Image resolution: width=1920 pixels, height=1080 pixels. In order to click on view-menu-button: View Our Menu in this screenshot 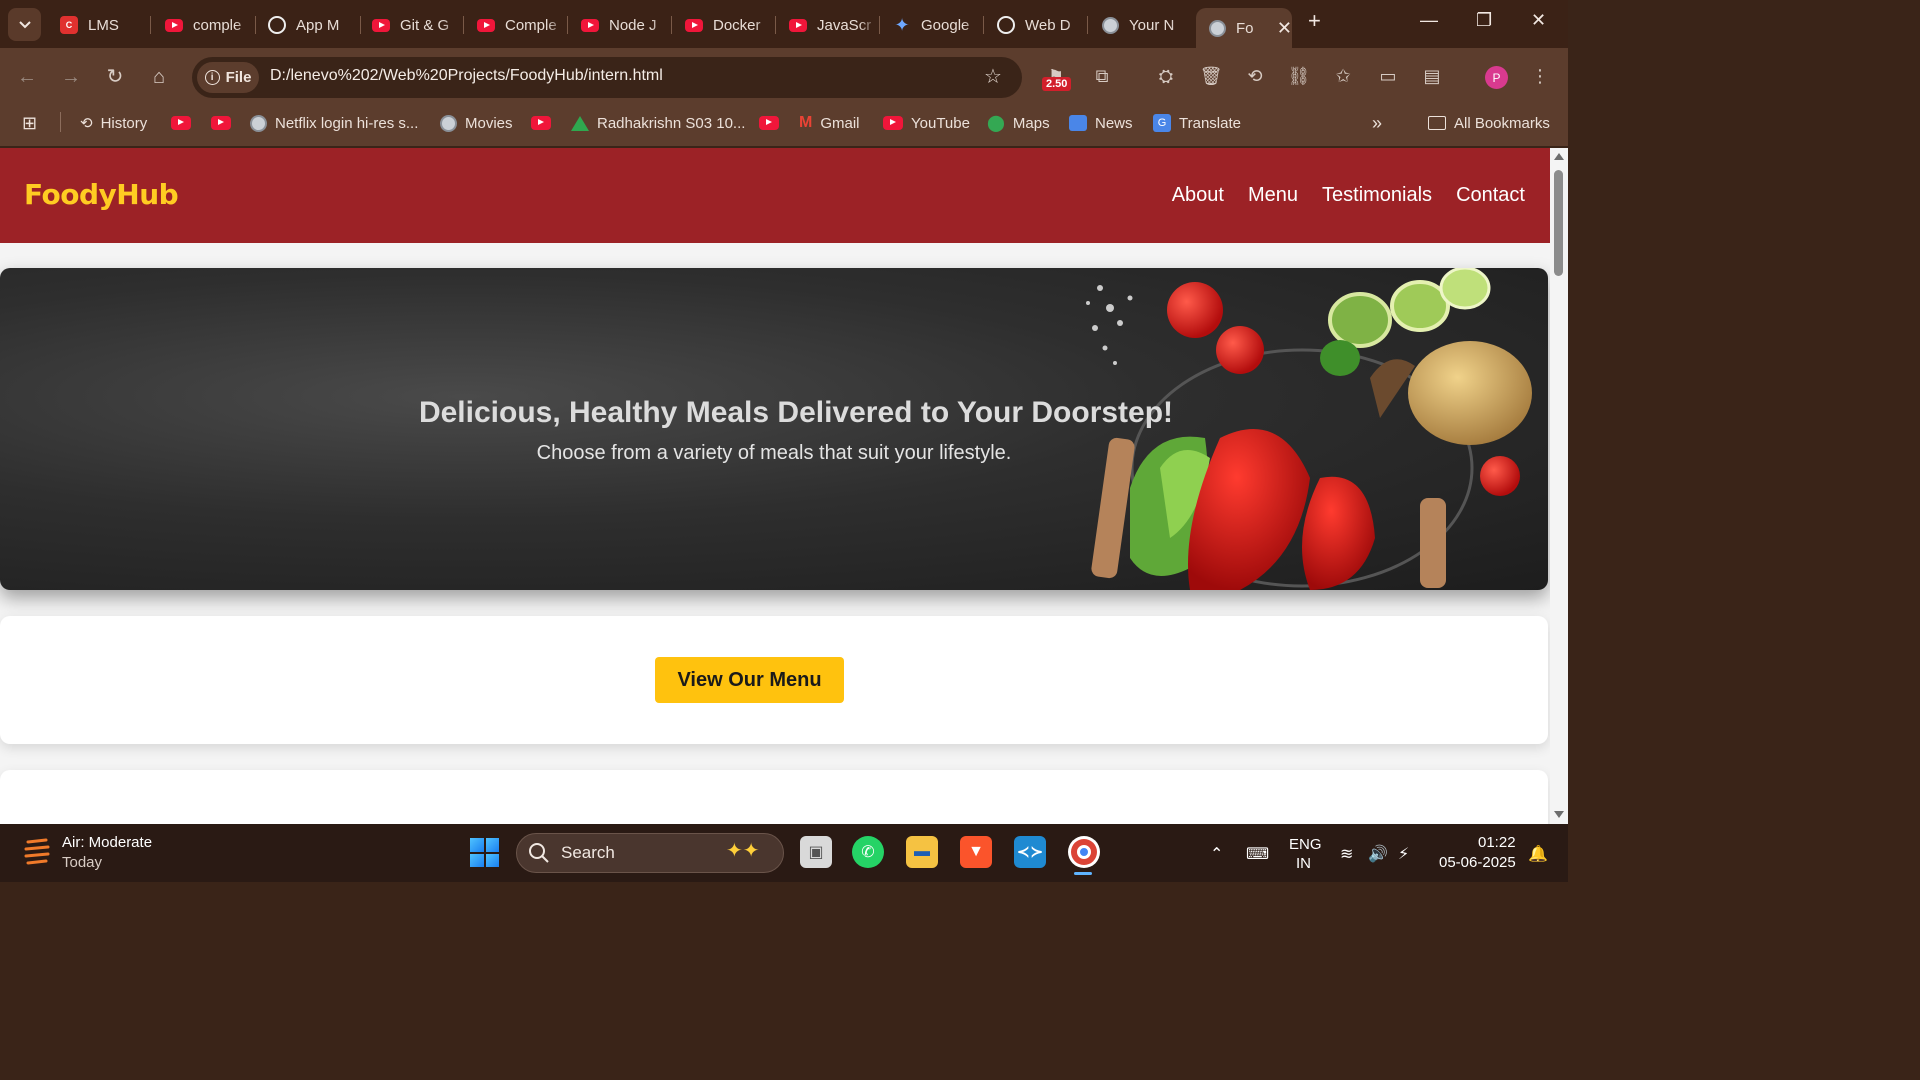, I will do `click(749, 680)`.